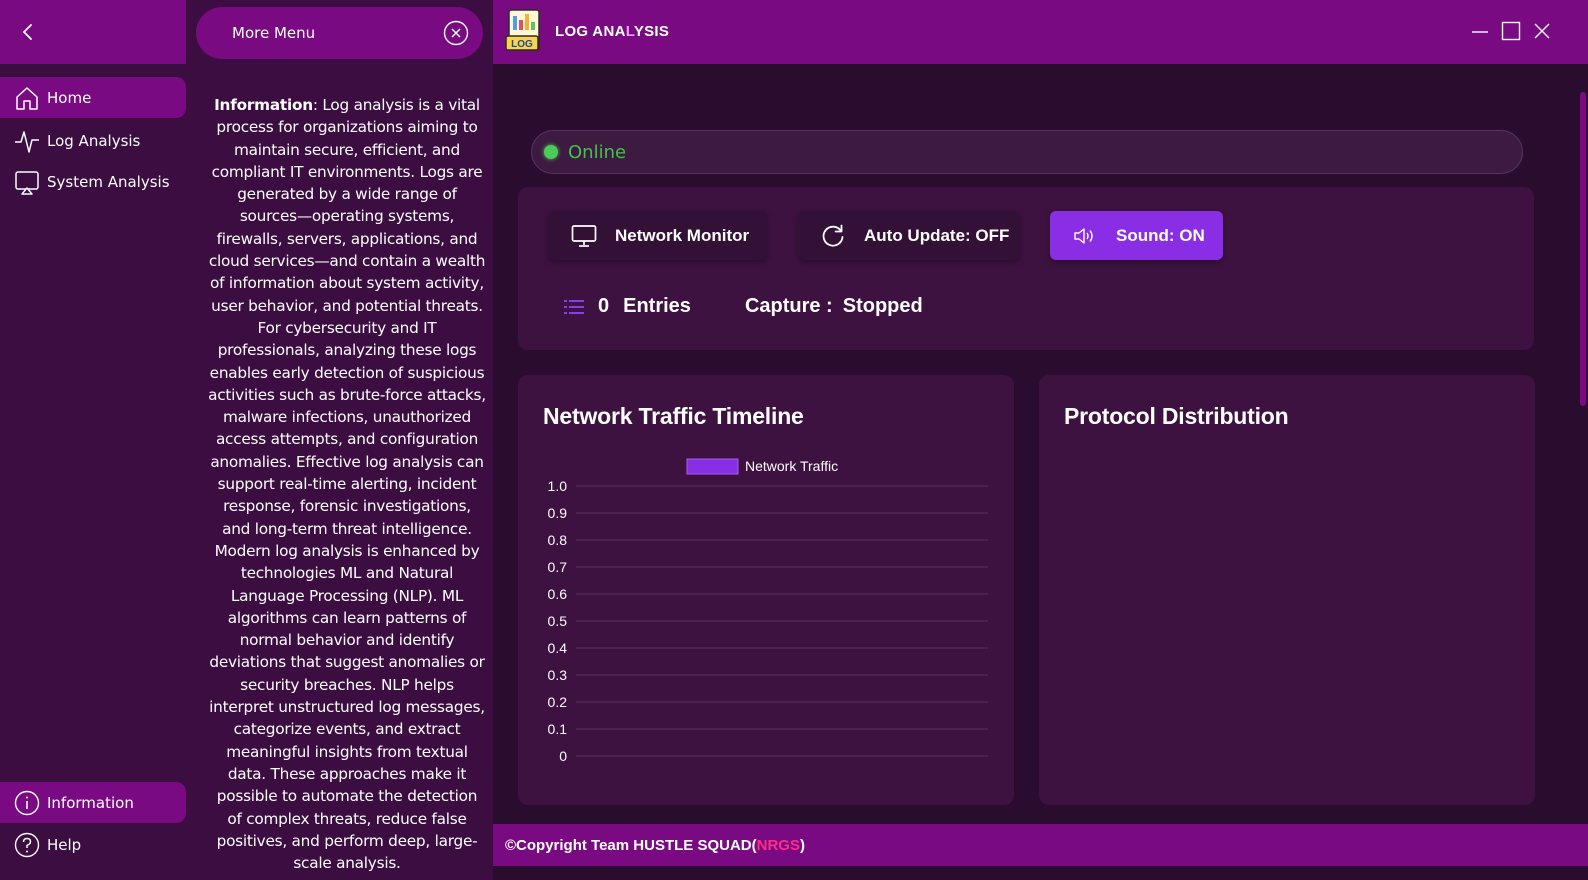 Image resolution: width=1588 pixels, height=880 pixels. I want to click on auto-update-button: Auto Update: OFF, so click(908, 235).